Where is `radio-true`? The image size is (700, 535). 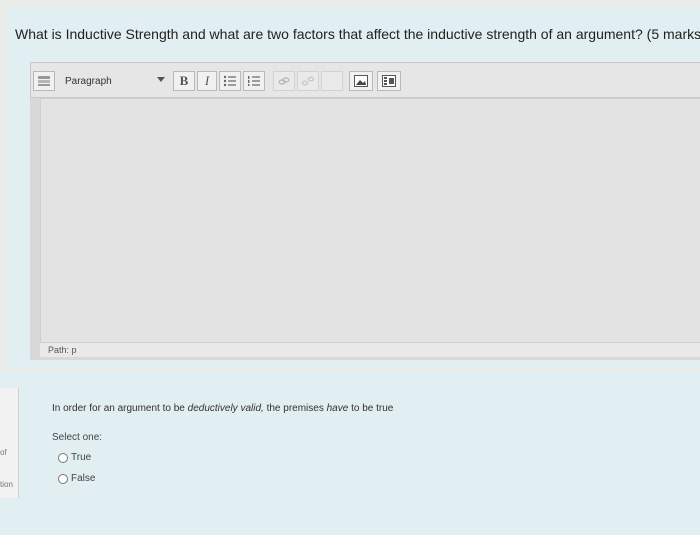 radio-true is located at coordinates (63, 457).